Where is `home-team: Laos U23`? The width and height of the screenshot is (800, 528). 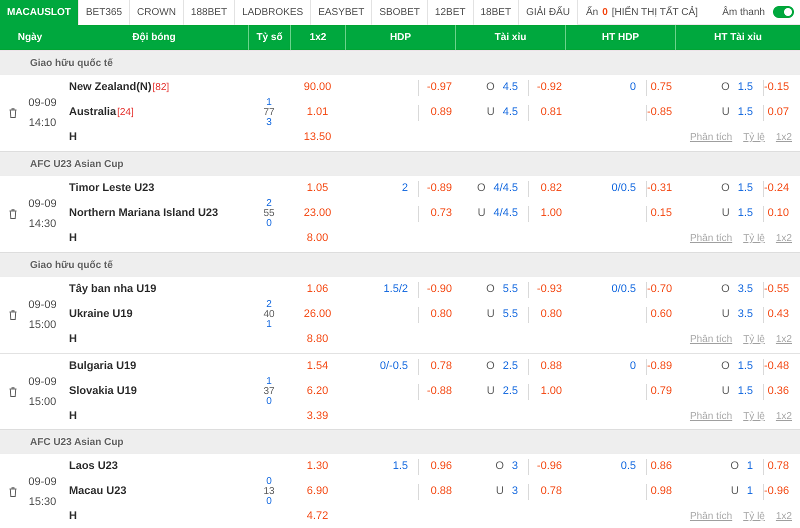 home-team: Laos U23 is located at coordinates (93, 466).